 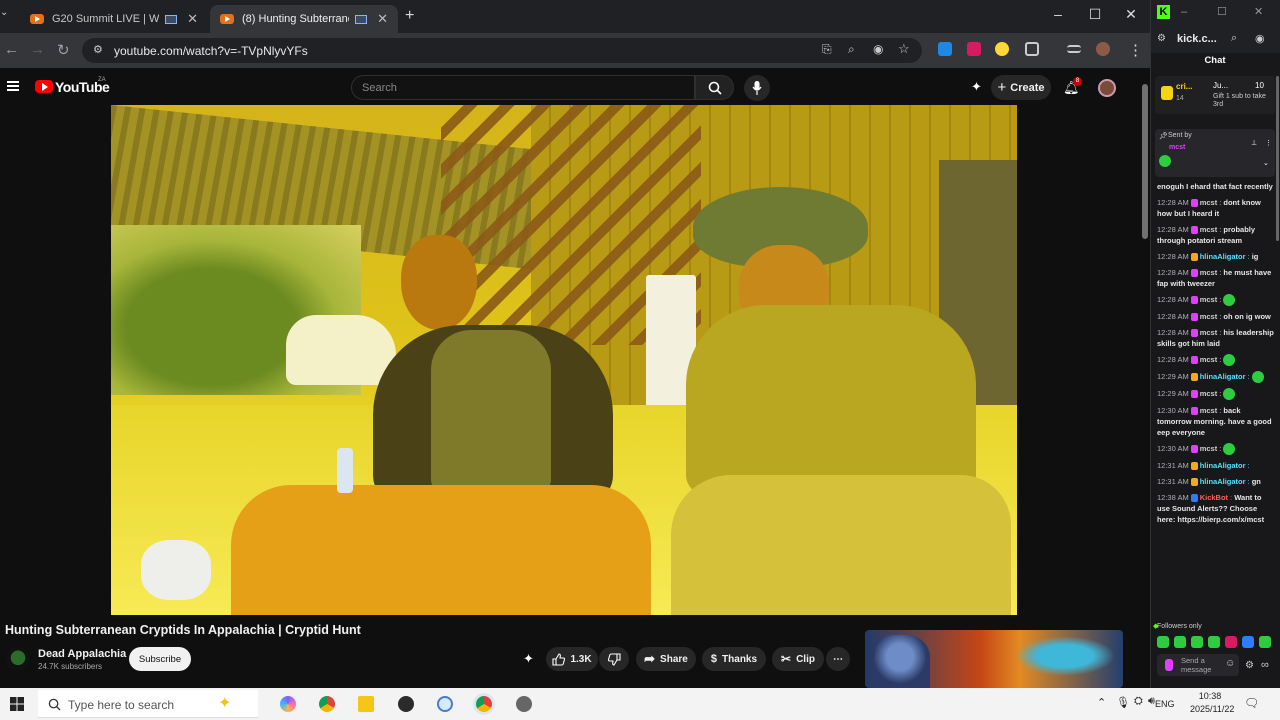 What do you see at coordinates (288, 704) in the screenshot?
I see `copilot-icon` at bounding box center [288, 704].